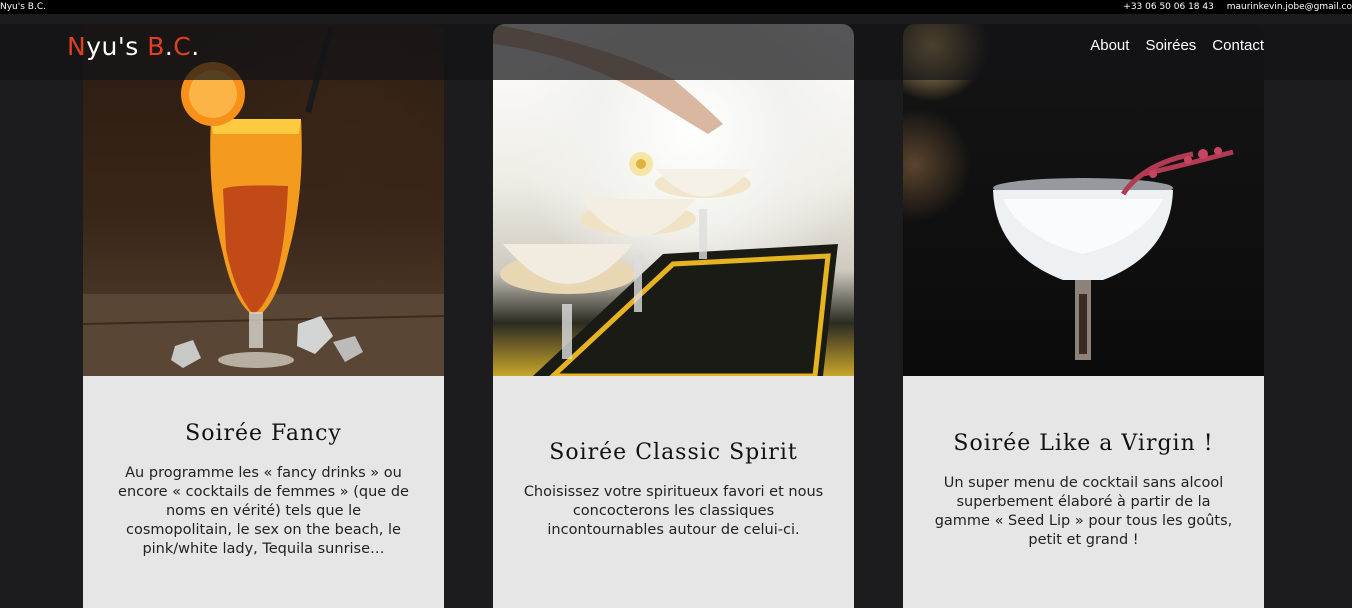 The image size is (1352, 608). Describe the element at coordinates (1083, 443) in the screenshot. I see `card-title: Soirée Like a Virgin !` at that location.